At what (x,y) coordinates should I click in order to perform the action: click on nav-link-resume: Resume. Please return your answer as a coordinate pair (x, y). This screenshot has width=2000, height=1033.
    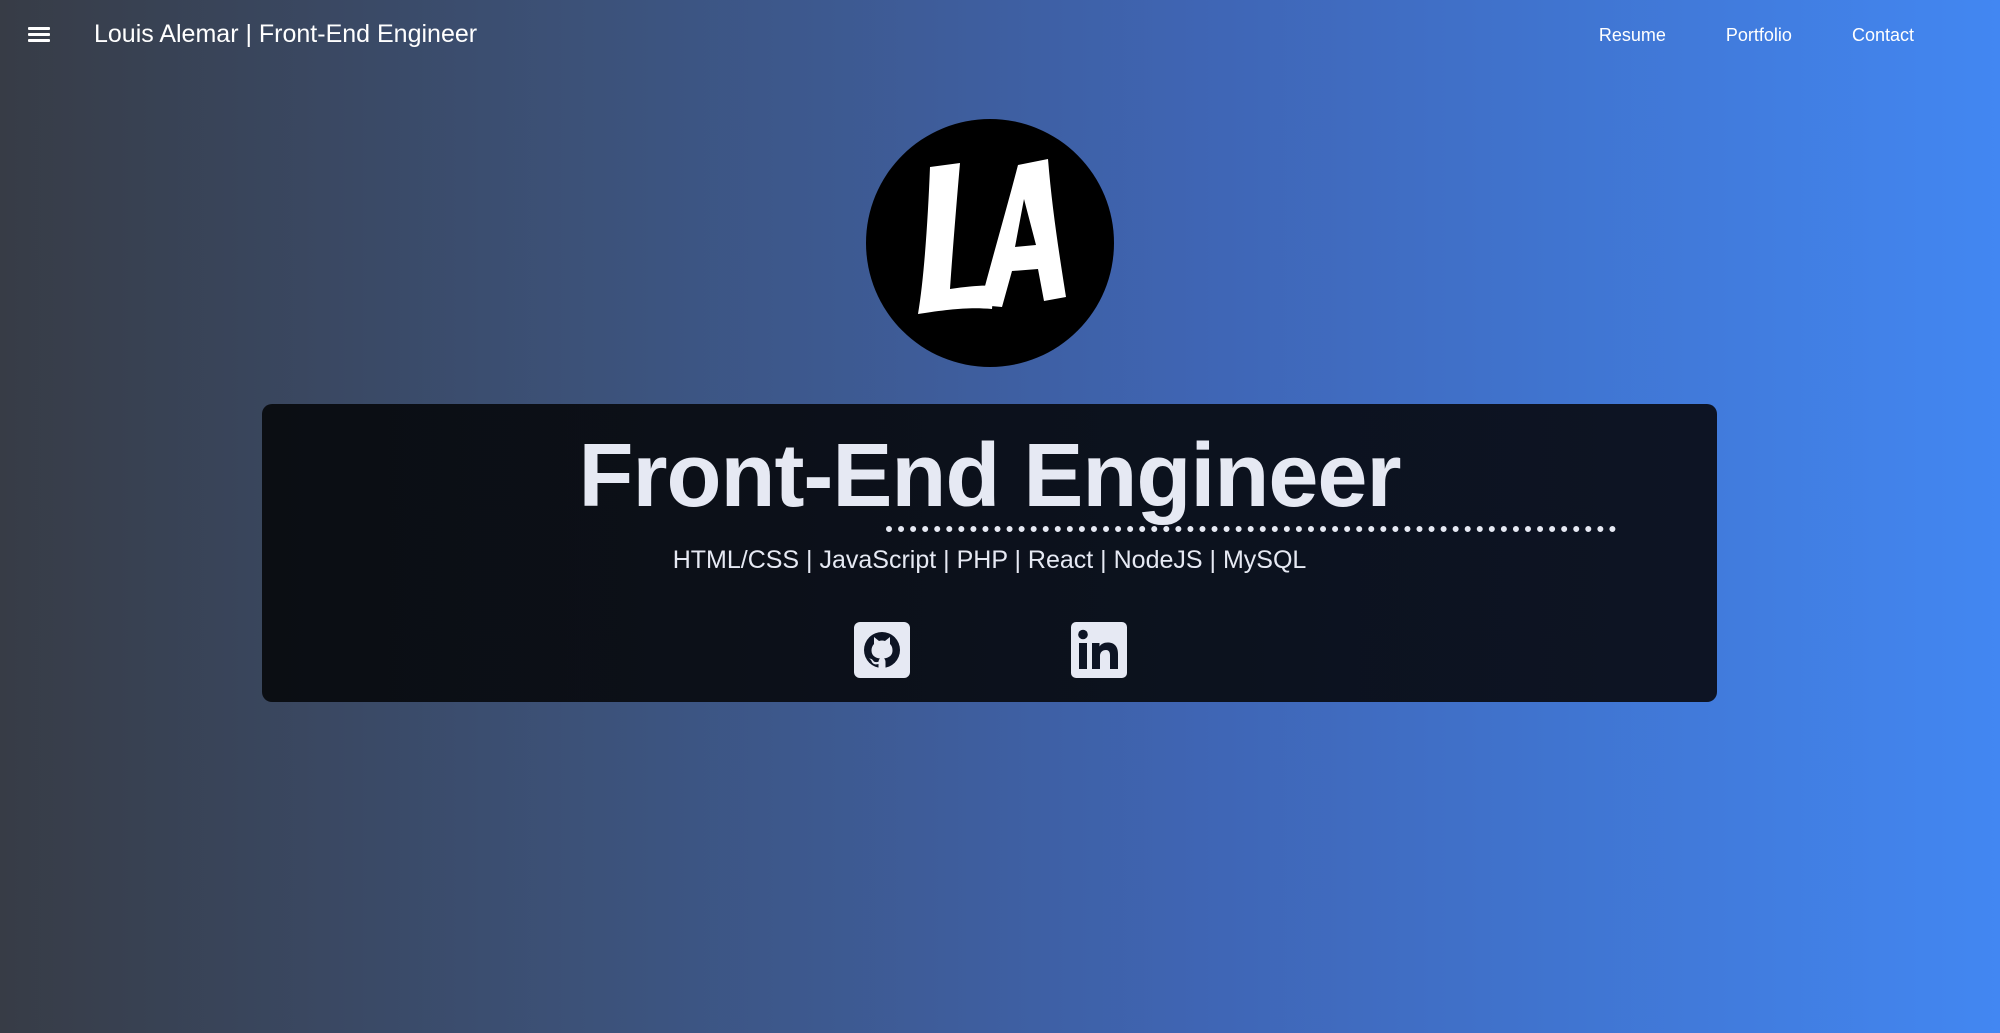
    Looking at the image, I should click on (1632, 35).